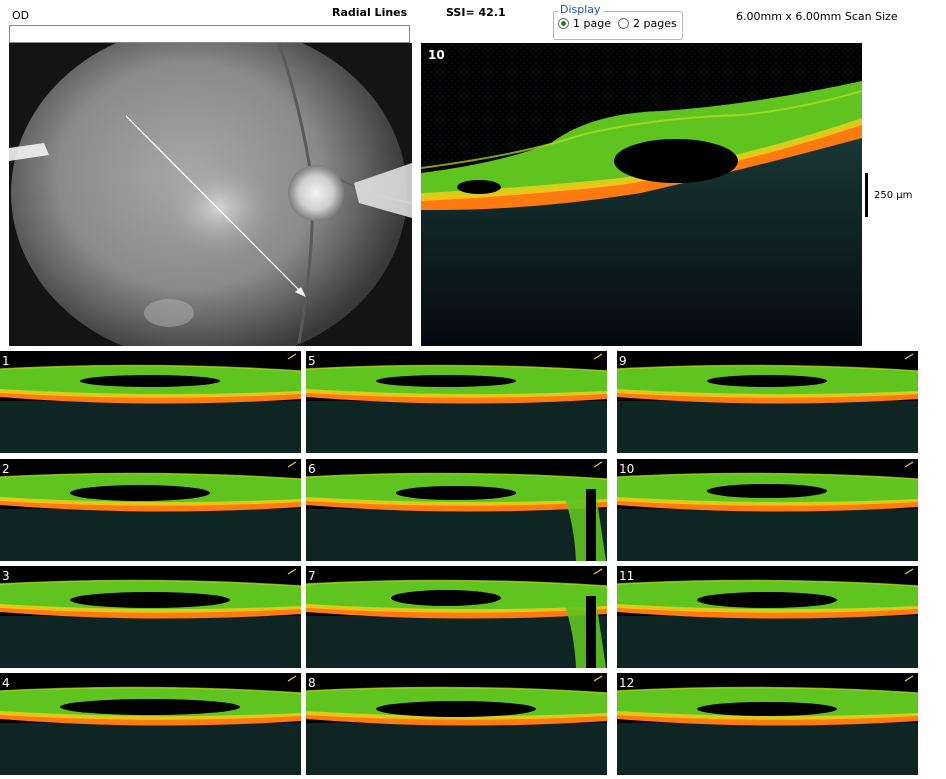 The width and height of the screenshot is (946, 779). I want to click on scan-type-label: Radial Lines, so click(370, 12).